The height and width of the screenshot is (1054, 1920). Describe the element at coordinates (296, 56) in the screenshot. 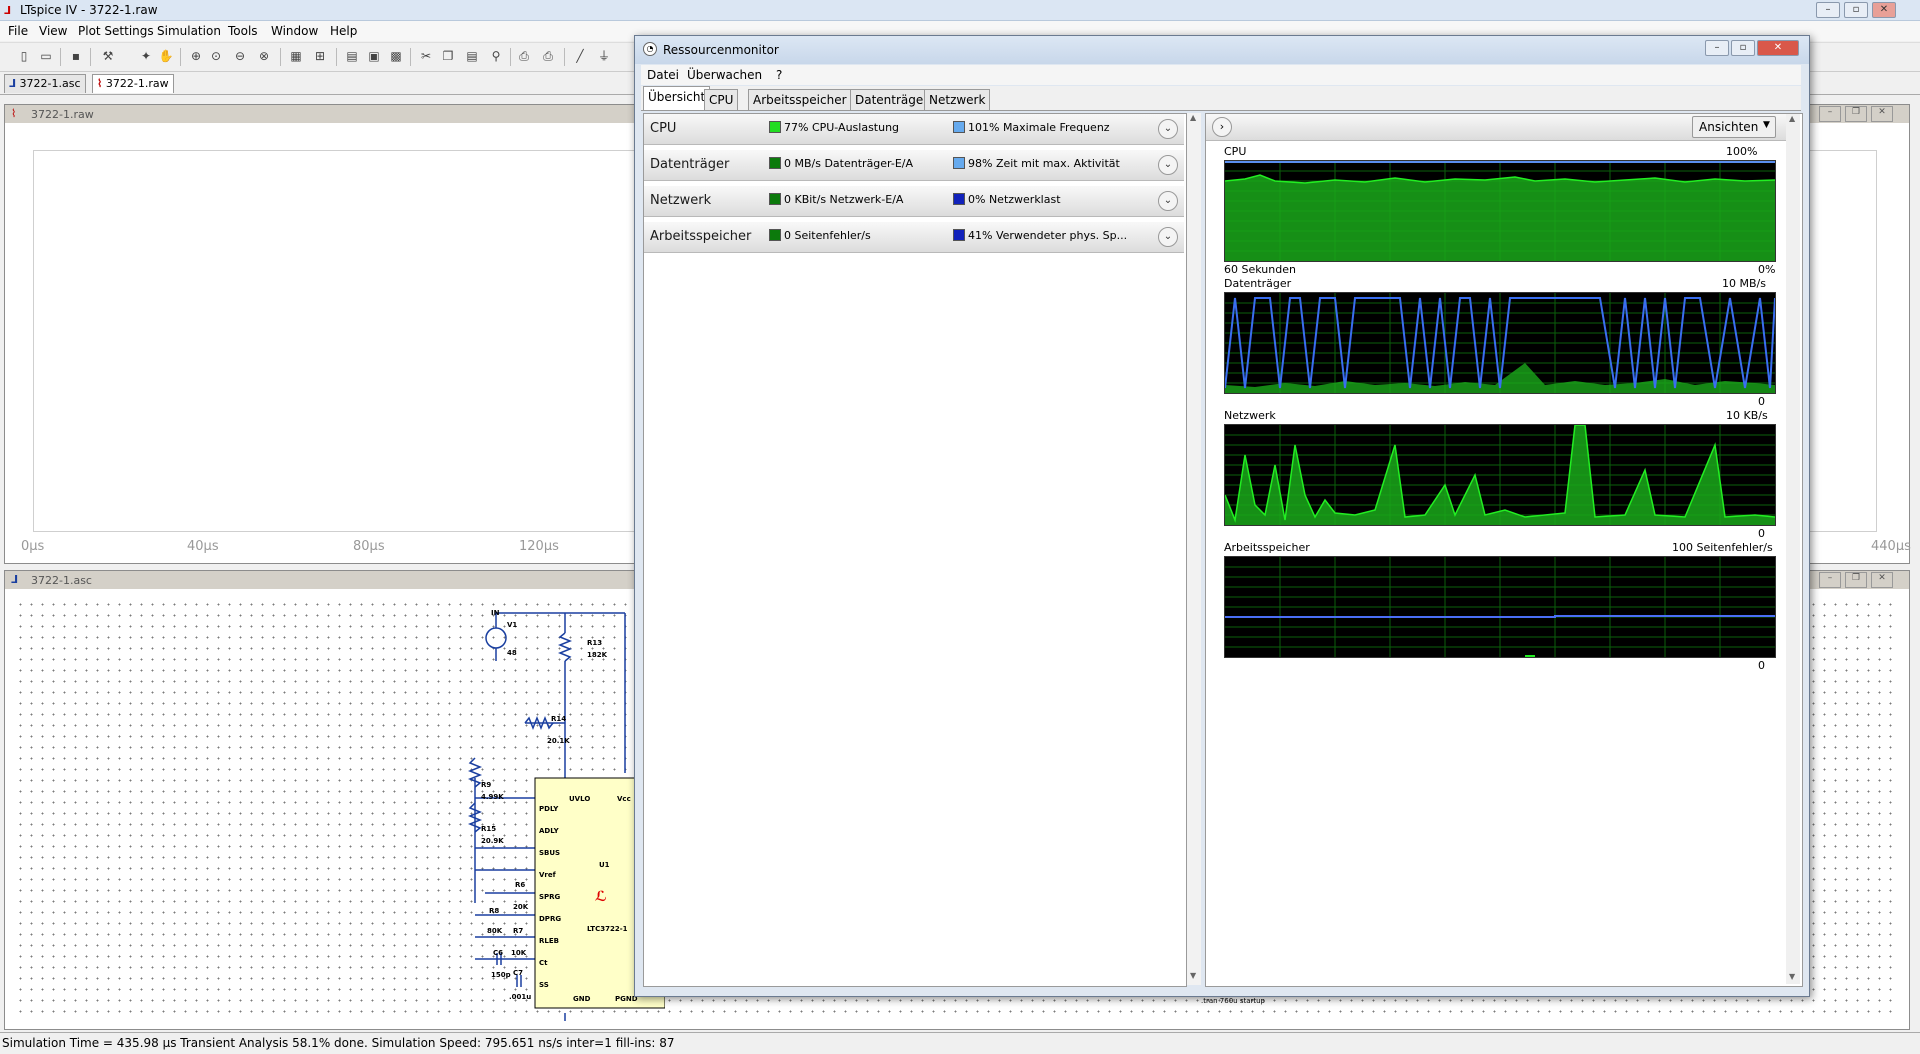

I see `autorange-icon: ▦` at that location.